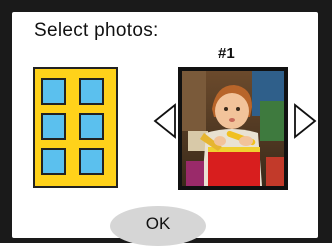 The image size is (332, 246). I want to click on triangle-right-icon, so click(305, 121).